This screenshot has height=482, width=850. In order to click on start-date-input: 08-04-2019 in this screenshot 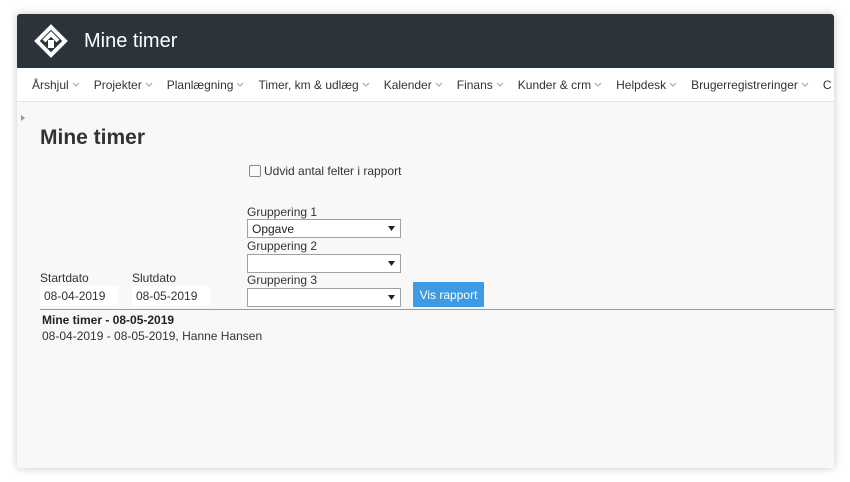, I will do `click(79, 296)`.